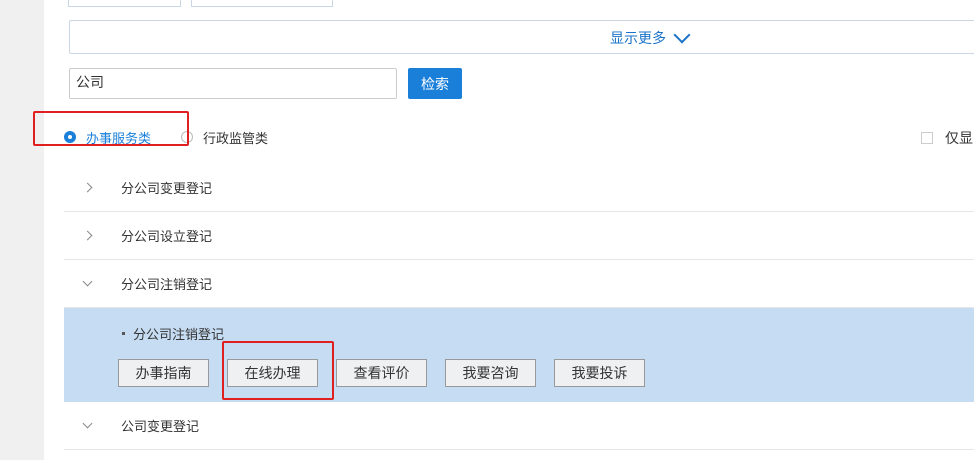 The image size is (974, 460). What do you see at coordinates (435, 83) in the screenshot?
I see `search-button: 检索` at bounding box center [435, 83].